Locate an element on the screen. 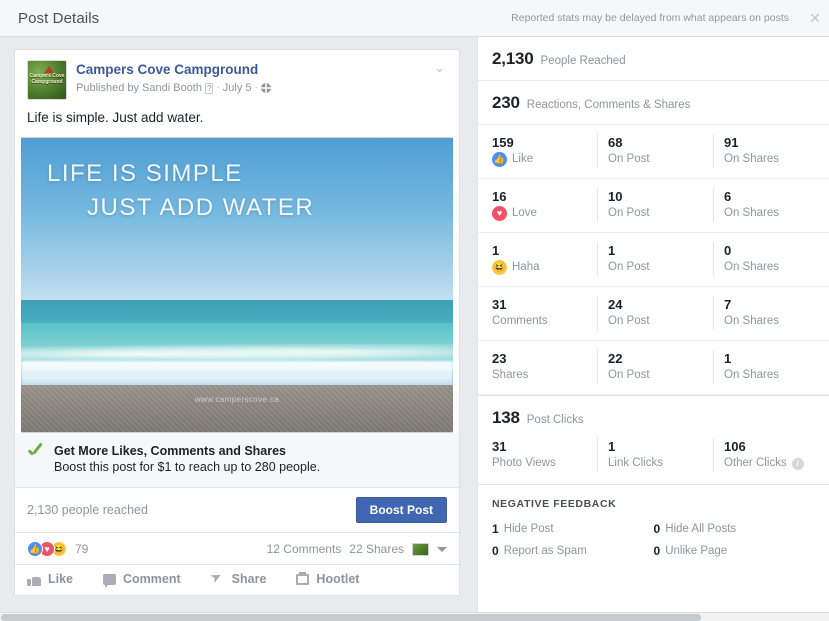  boost-post-button: Boost Post is located at coordinates (401, 510).